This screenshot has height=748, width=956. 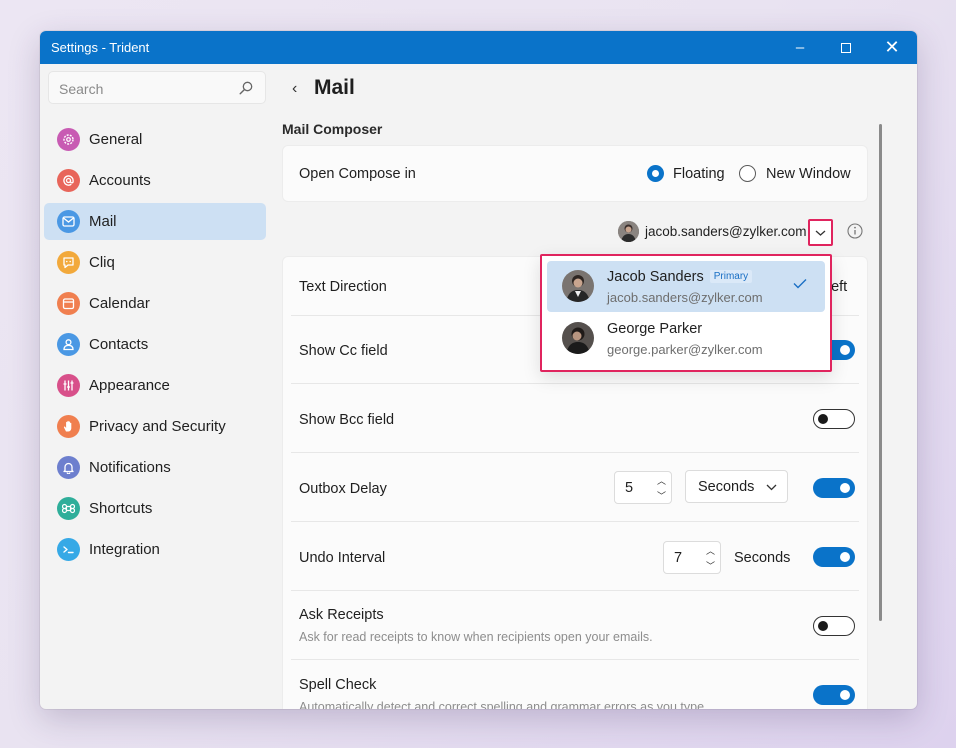 I want to click on account-email: george.parker@zylker.com, so click(x=685, y=349).